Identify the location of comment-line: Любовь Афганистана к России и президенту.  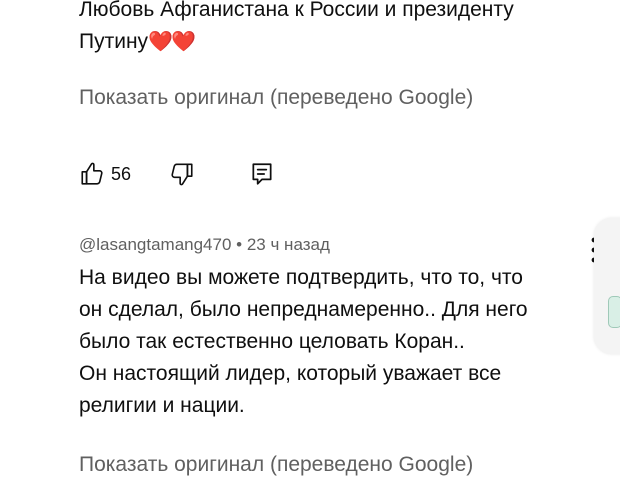
(296, 10).